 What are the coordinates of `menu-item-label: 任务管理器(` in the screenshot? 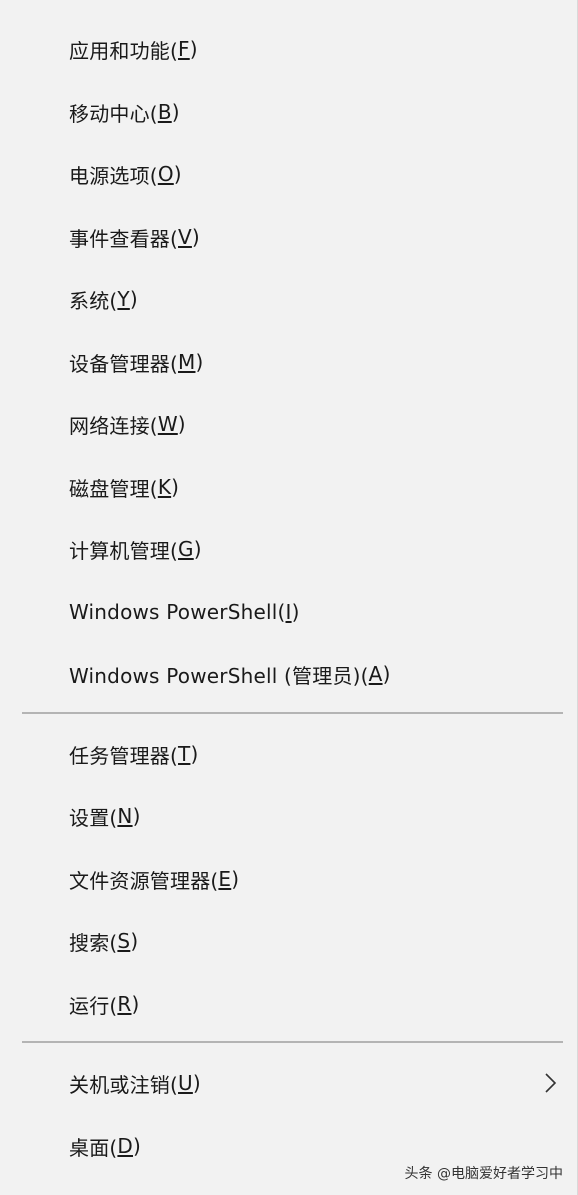 It's located at (124, 755).